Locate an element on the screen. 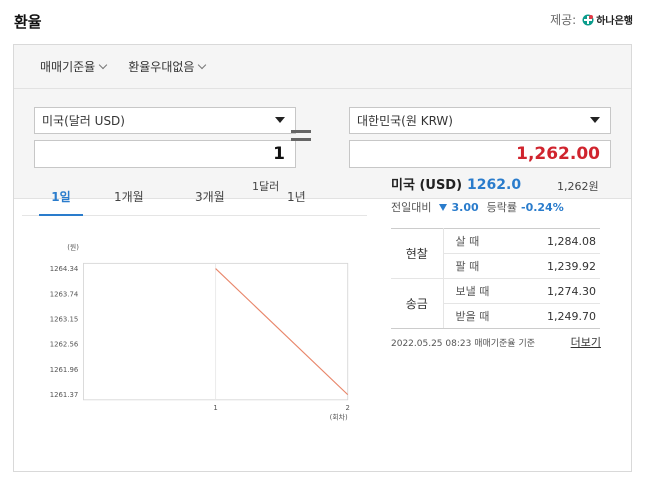  rate-summary: 미국 (USD) 1262.0 전일대비 3.00 등락률 -0.24% is located at coordinates (496, 194).